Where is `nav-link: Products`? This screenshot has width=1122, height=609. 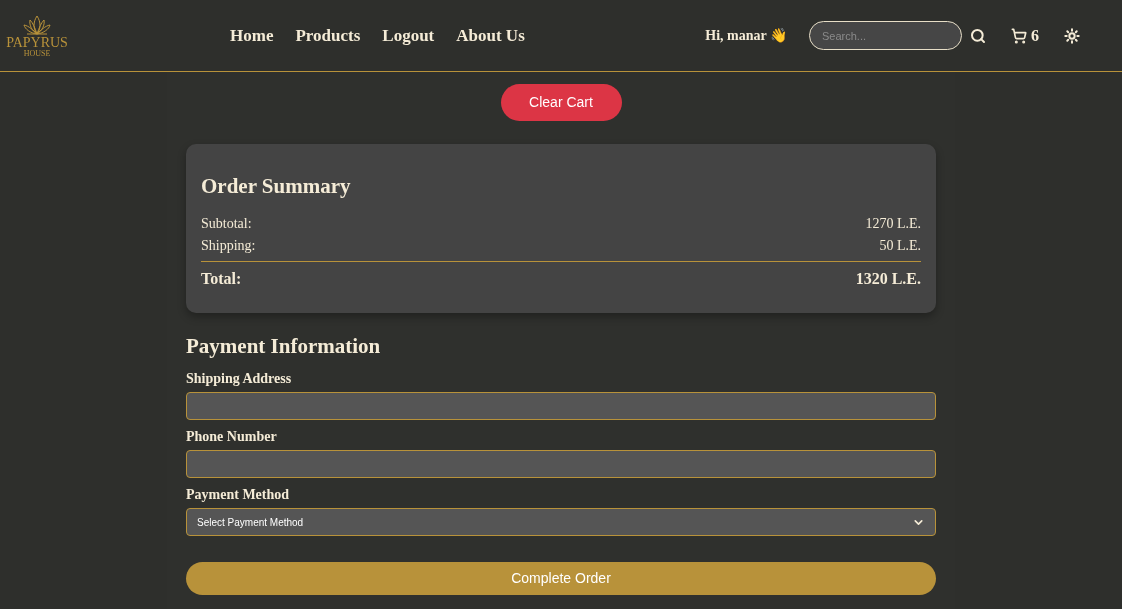 nav-link: Products is located at coordinates (328, 35).